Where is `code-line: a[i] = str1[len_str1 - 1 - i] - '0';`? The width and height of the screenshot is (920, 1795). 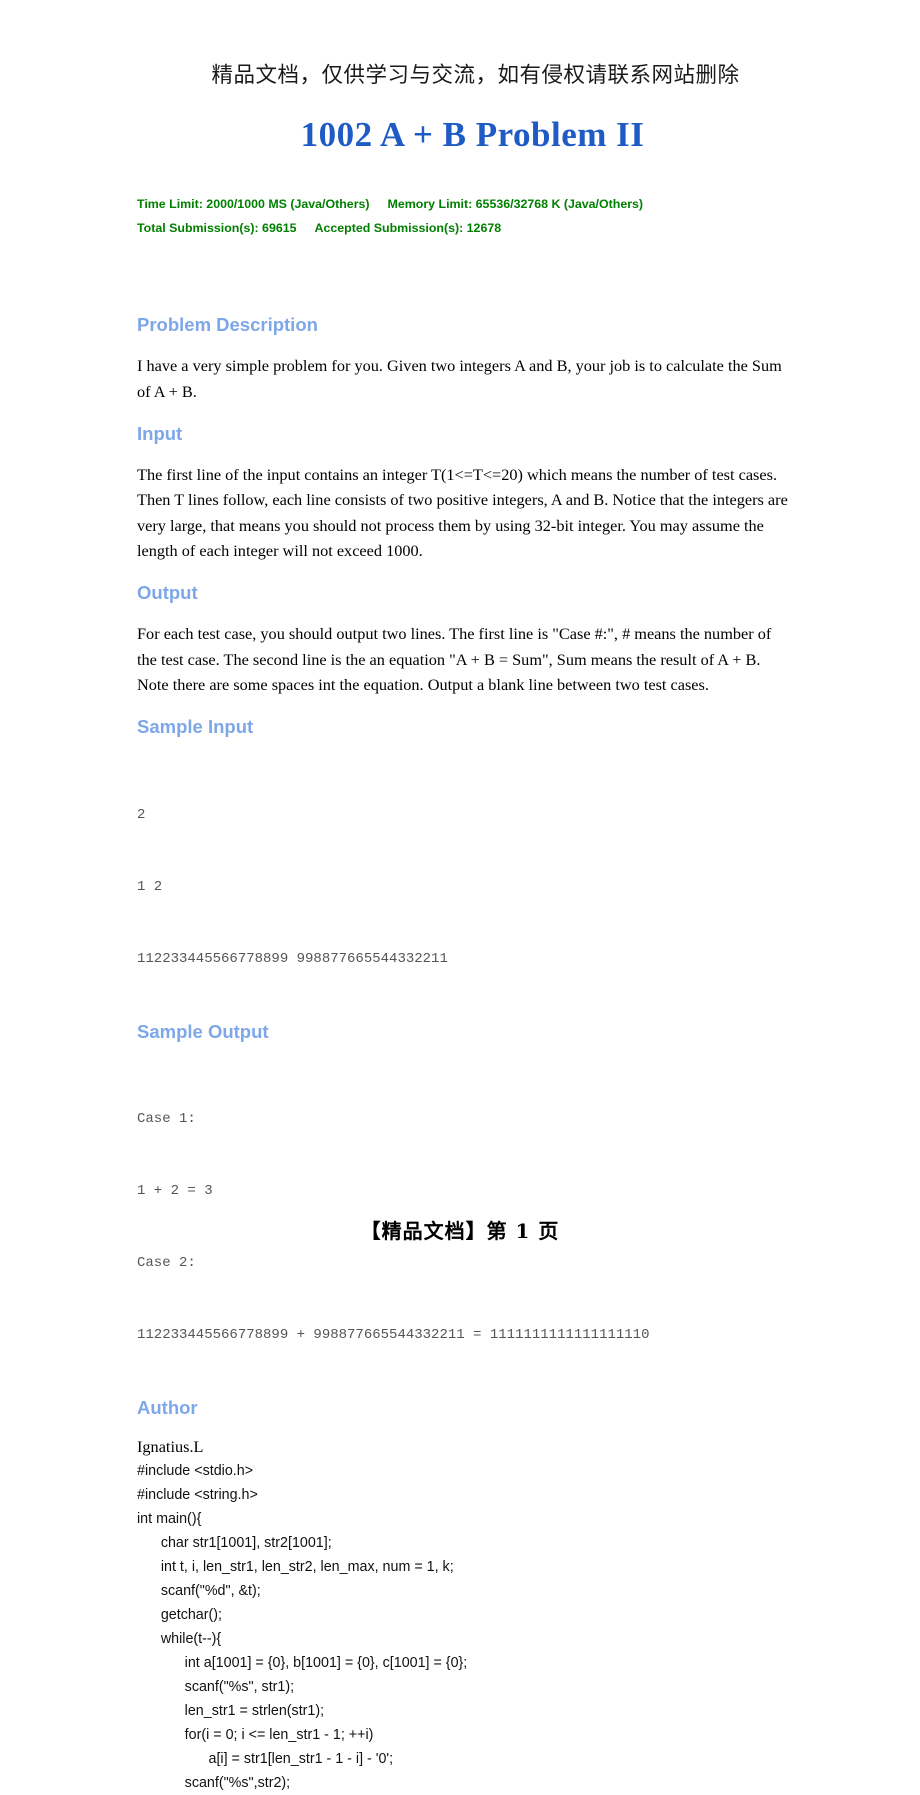 code-line: a[i] = str1[len_str1 - 1 - i] - '0'; is located at coordinates (265, 1759).